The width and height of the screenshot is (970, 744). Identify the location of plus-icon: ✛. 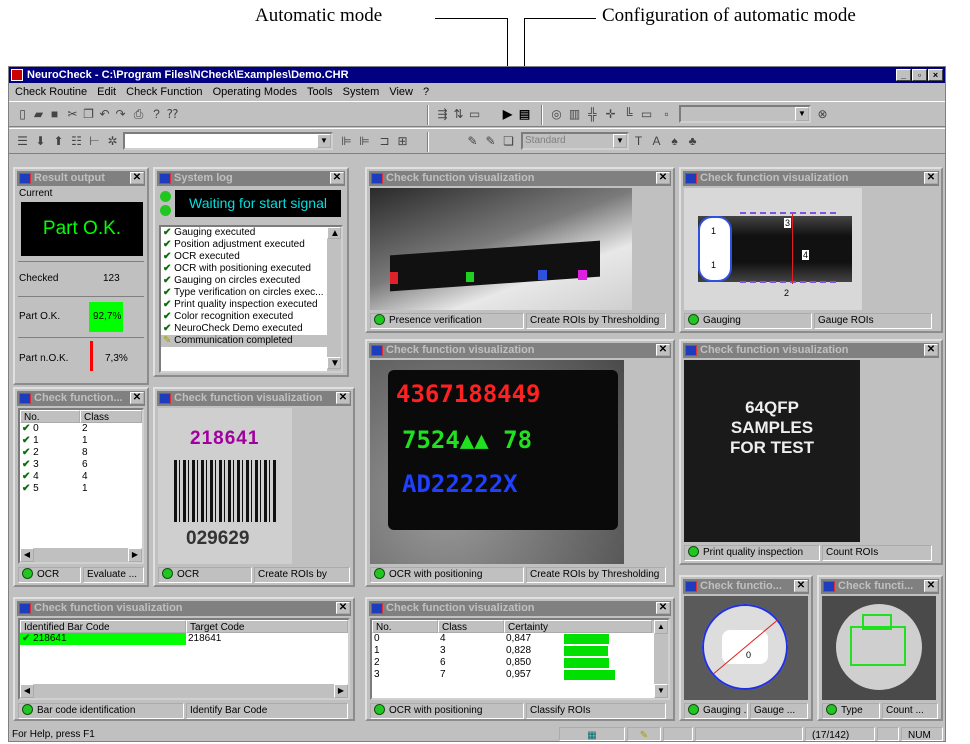
(610, 114).